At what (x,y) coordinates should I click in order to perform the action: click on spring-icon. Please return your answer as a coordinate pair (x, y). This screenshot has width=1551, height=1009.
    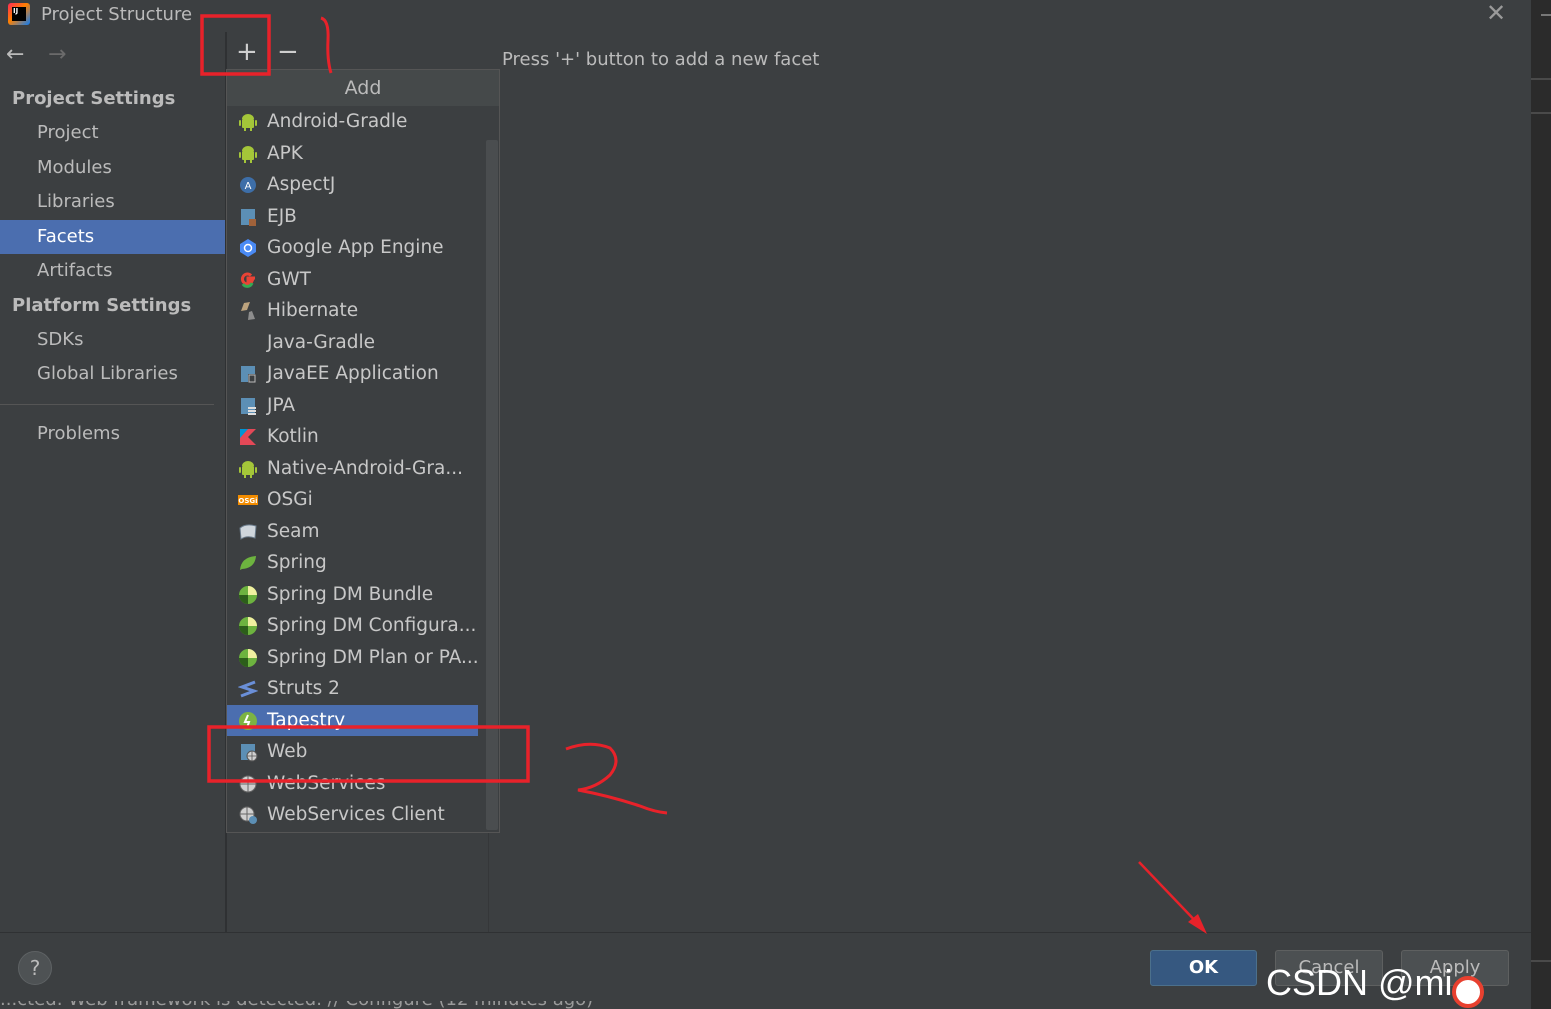
    Looking at the image, I should click on (248, 563).